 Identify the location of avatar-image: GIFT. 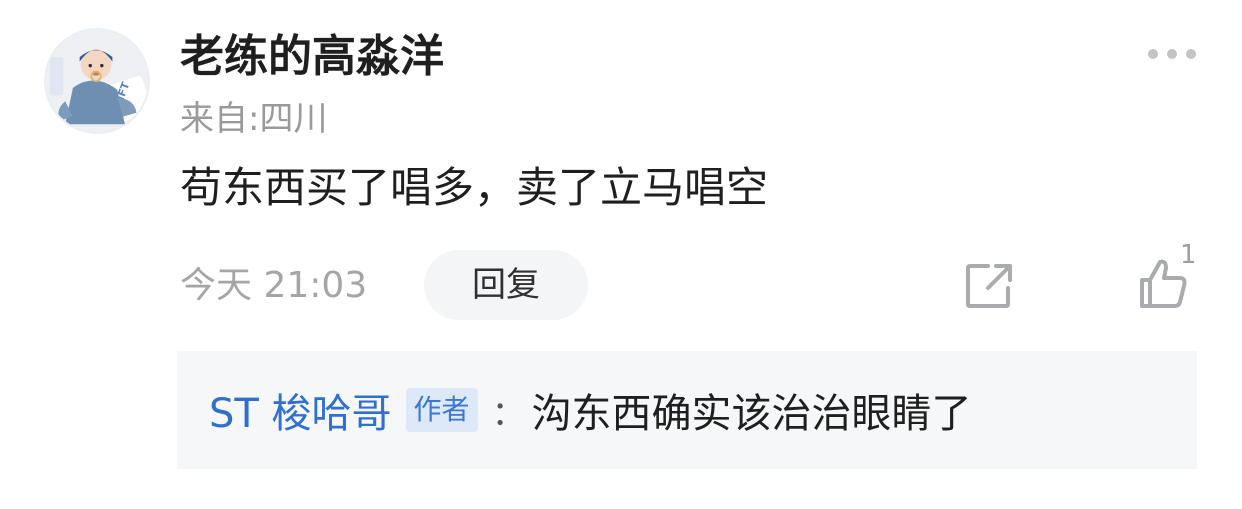
(97, 81).